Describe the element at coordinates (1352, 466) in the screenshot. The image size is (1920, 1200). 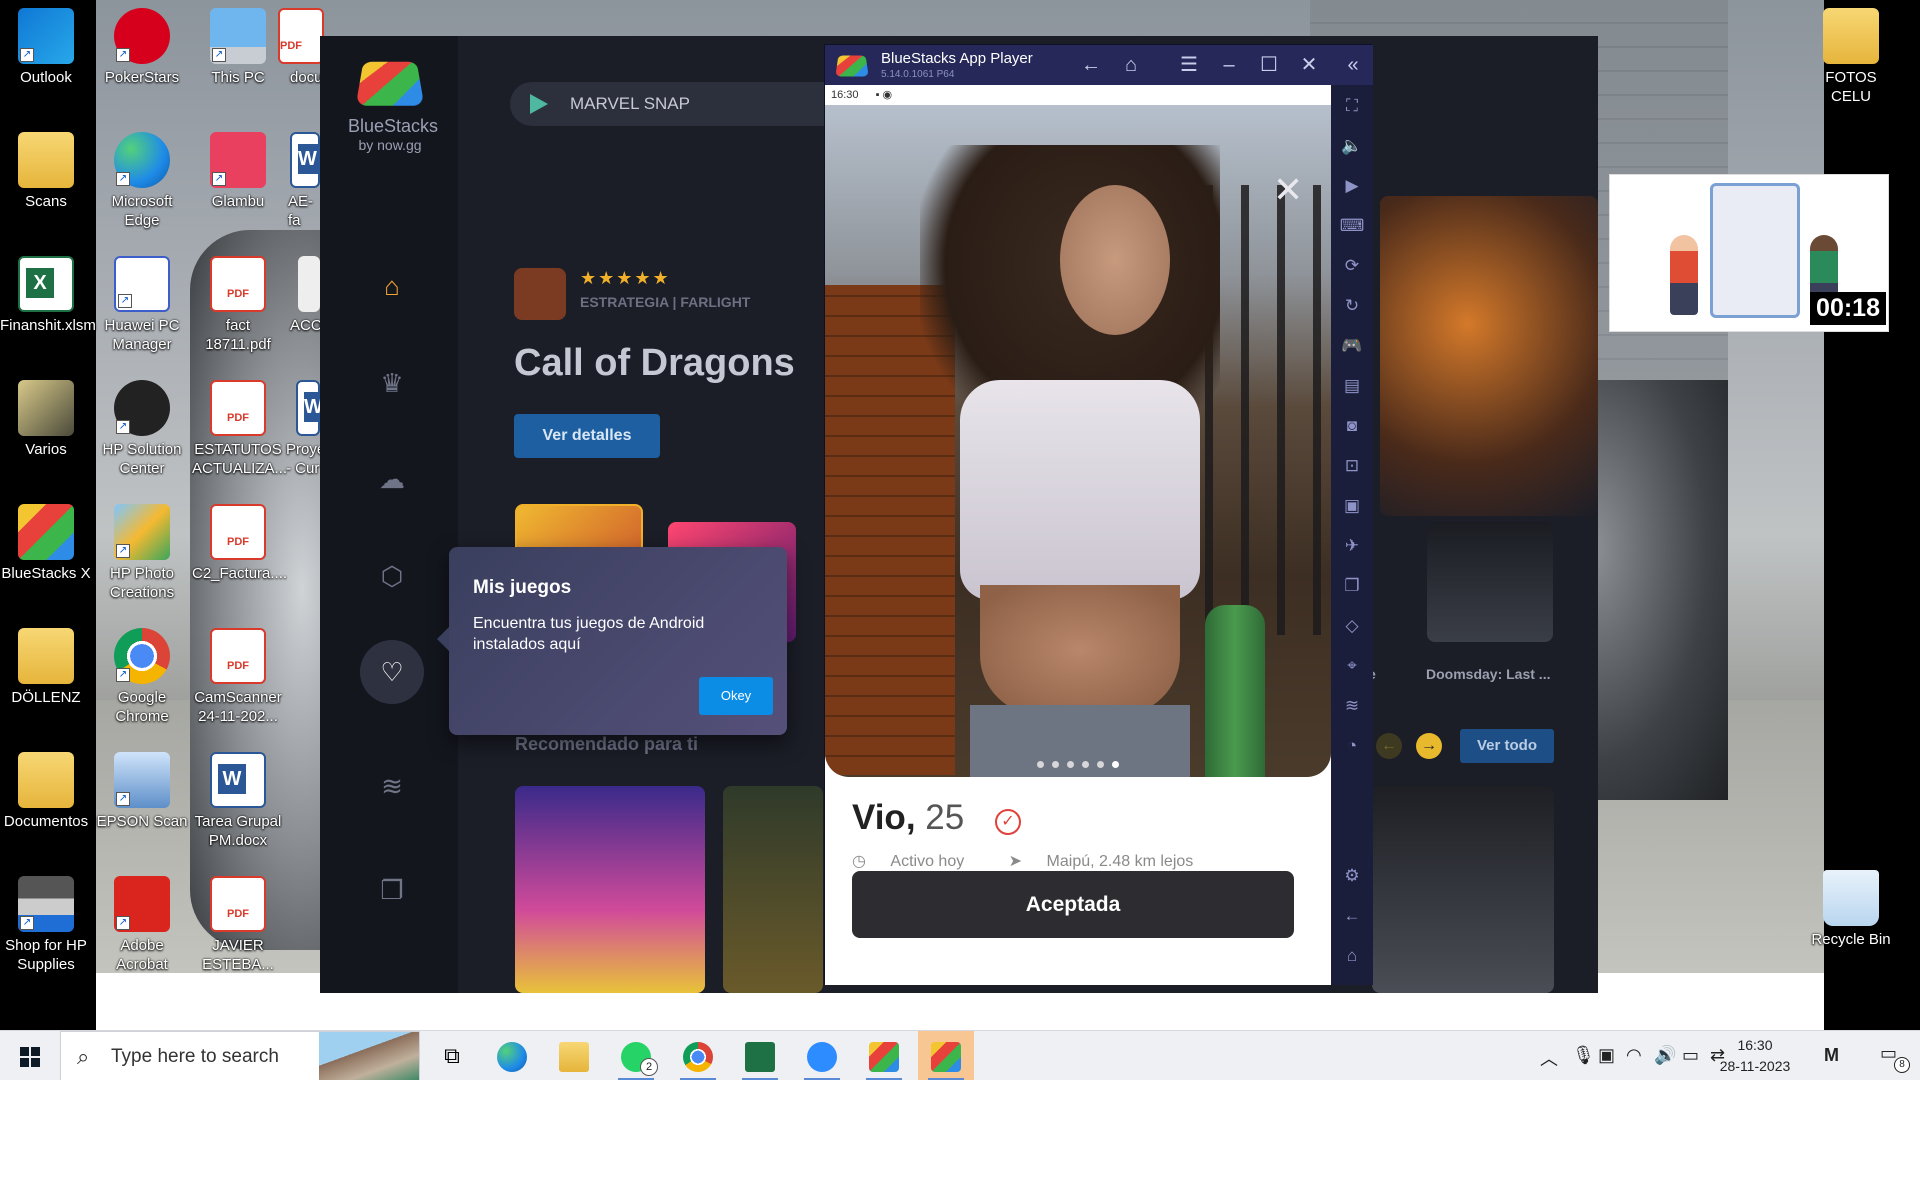
I see `record-button: ⊡` at that location.